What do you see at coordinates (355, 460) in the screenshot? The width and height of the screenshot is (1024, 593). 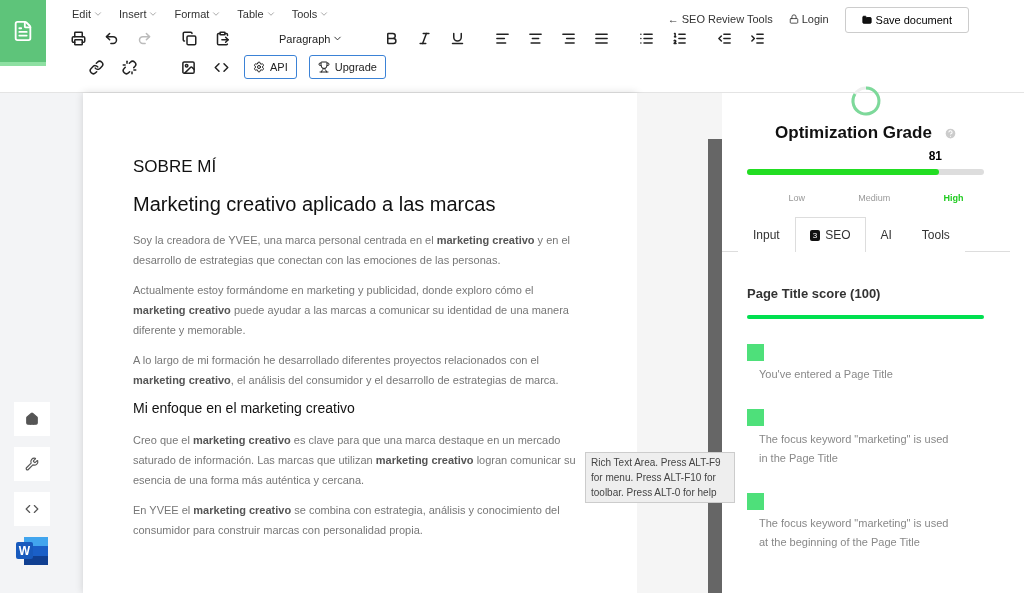 I see `paragraph: Creo que el marketing creativo es clave para que una marca destaque en un mercado saturado de información. Las marcas que utilizan marketing creativo logran comunicar su esencia de una forma más auténtica y cercana.` at bounding box center [355, 460].